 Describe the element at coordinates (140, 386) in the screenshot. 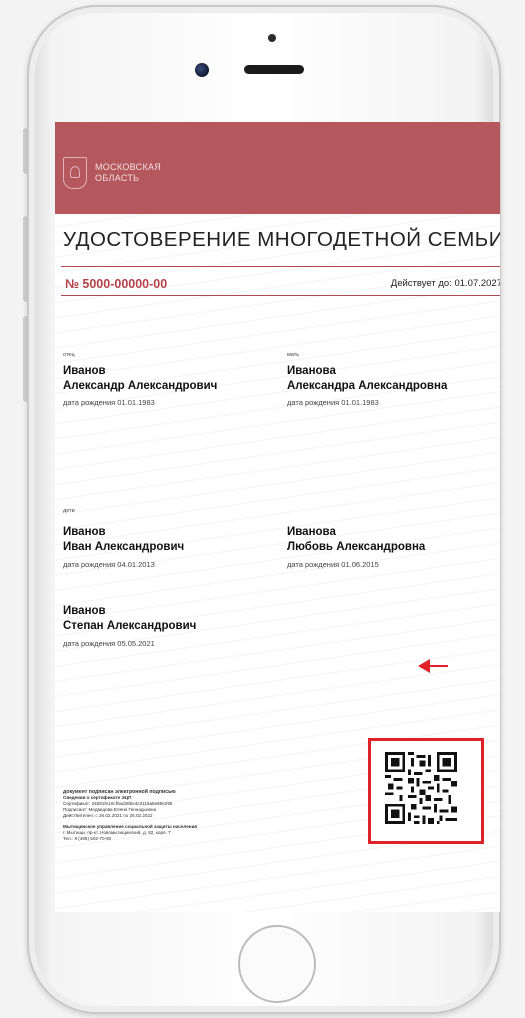

I see `father-name: Александр Александрович` at that location.